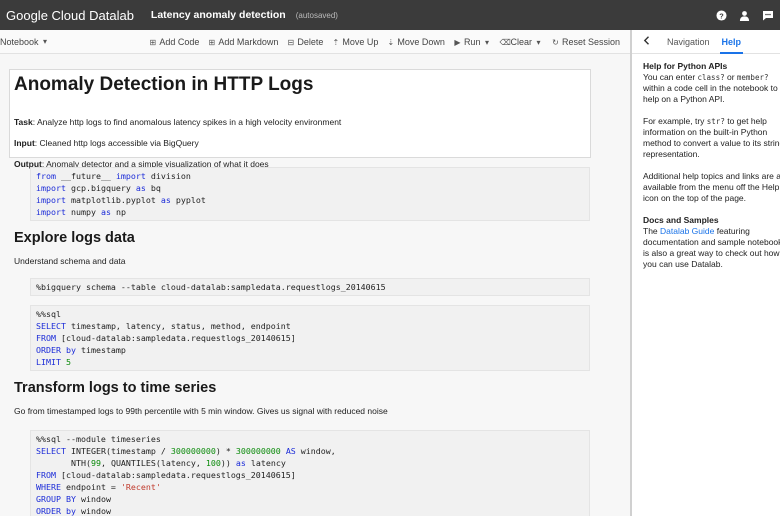  What do you see at coordinates (648, 41) in the screenshot?
I see `chevron-left-icon` at bounding box center [648, 41].